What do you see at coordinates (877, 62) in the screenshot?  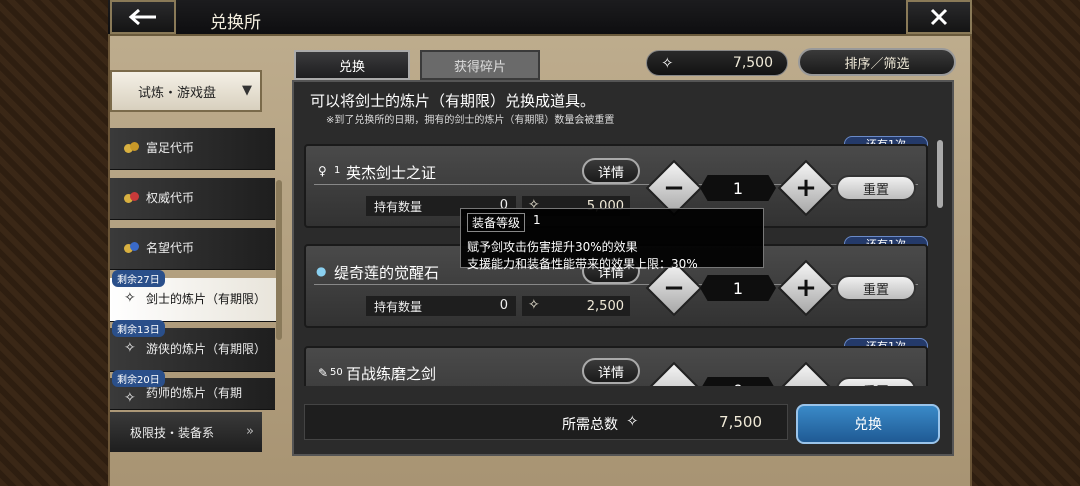 I see `sort-filter-button: 排序／筛选` at bounding box center [877, 62].